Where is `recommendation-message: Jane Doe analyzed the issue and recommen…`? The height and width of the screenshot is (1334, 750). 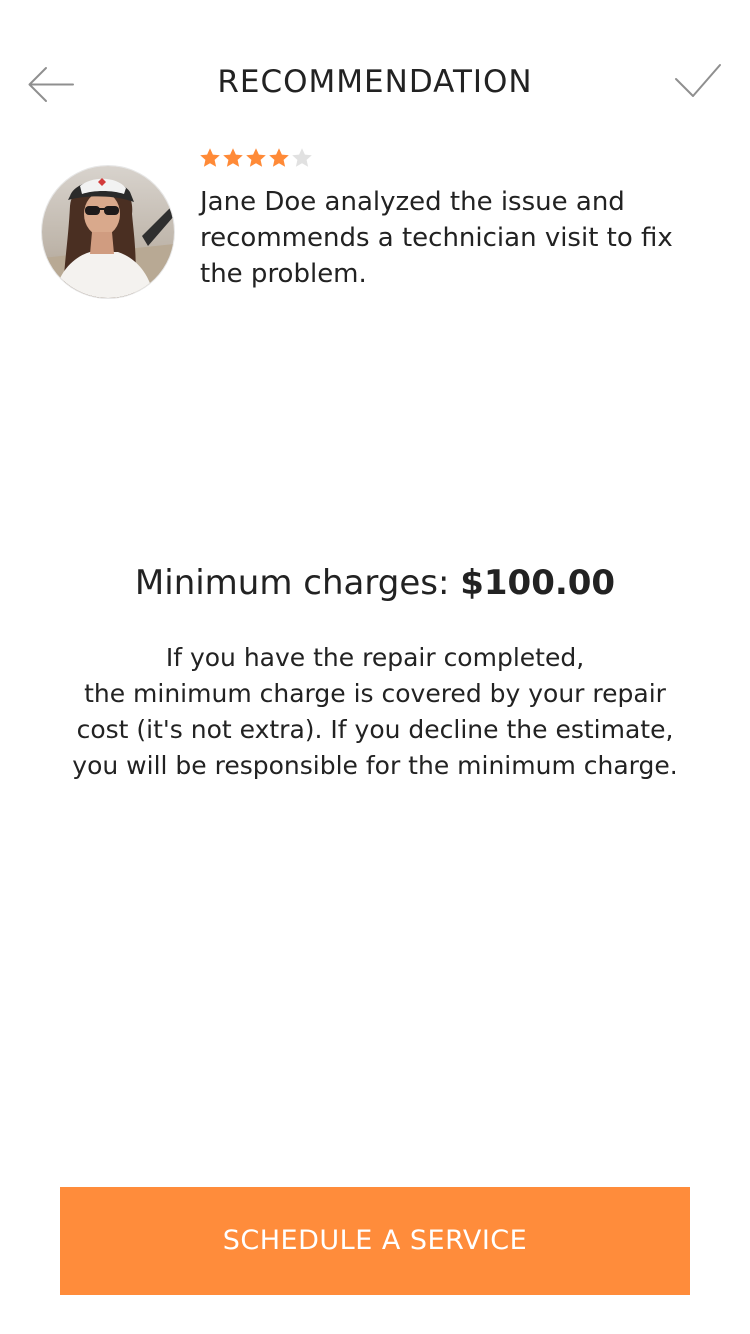 recommendation-message: Jane Doe analyzed the issue and recommen… is located at coordinates (436, 238).